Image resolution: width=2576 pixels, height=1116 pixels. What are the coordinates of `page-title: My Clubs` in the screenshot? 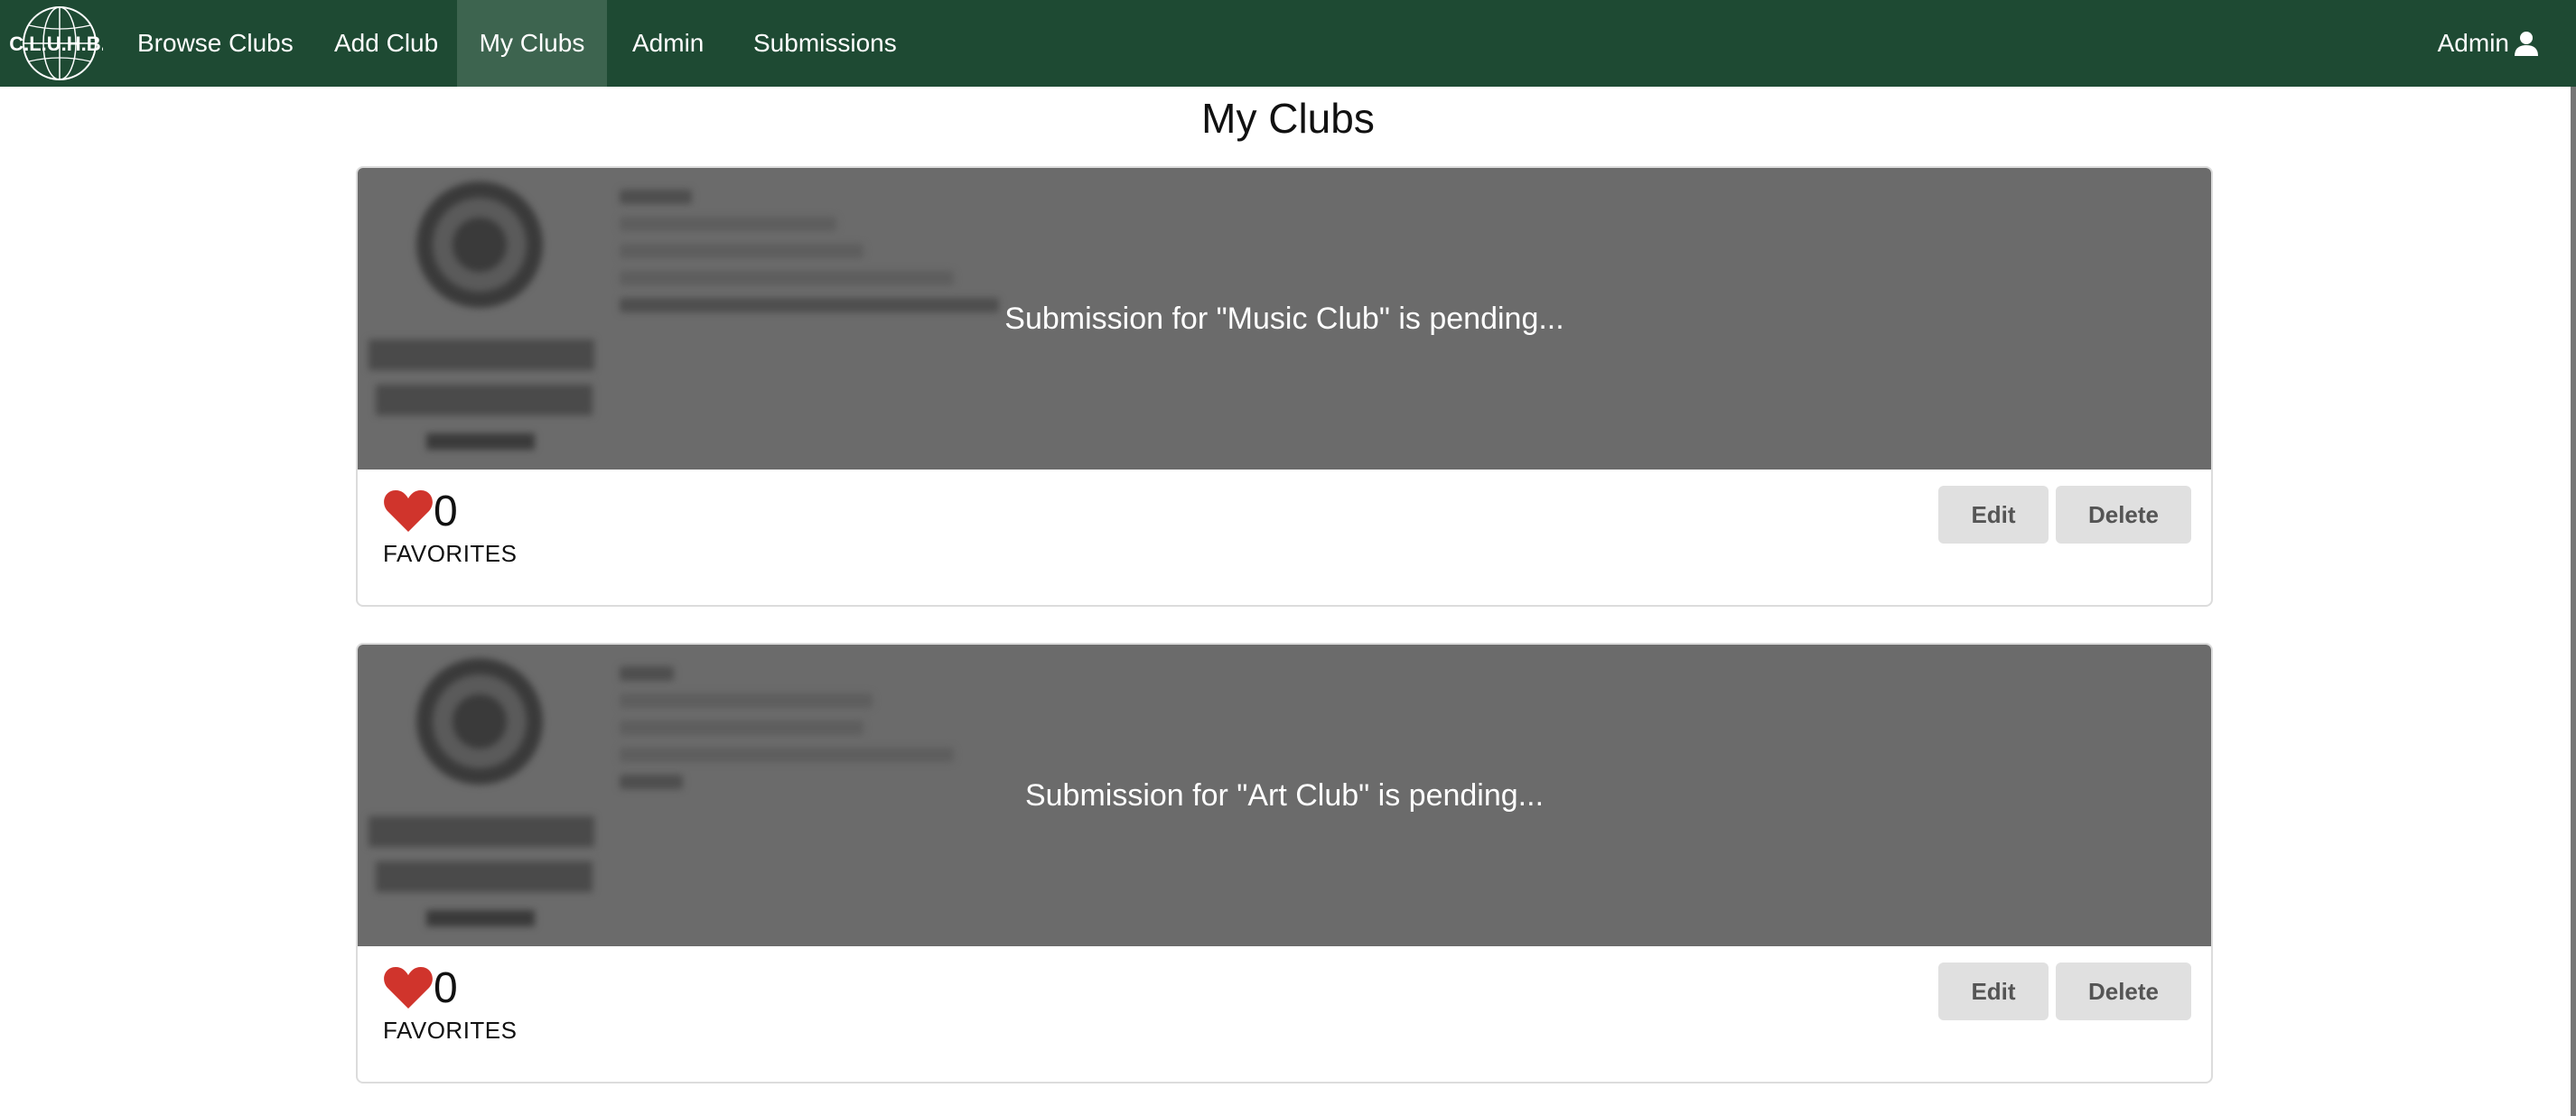 It's located at (1288, 118).